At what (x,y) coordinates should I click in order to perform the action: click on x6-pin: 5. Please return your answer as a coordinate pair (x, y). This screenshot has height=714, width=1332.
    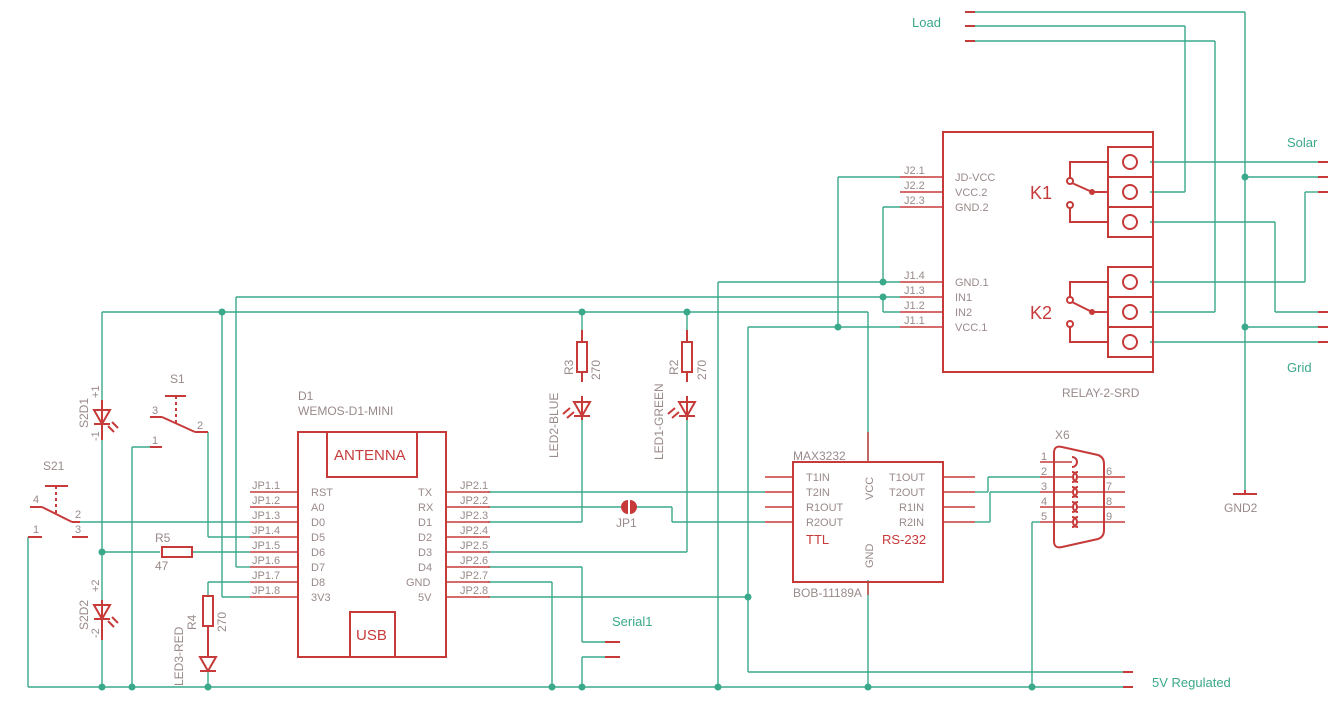
    Looking at the image, I should click on (1044, 517).